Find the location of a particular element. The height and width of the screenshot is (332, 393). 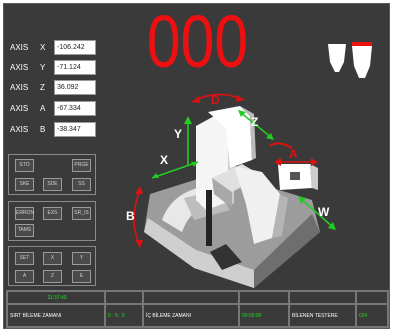

inner-sharpening-time-value: 00:00:00 is located at coordinates (264, 315).